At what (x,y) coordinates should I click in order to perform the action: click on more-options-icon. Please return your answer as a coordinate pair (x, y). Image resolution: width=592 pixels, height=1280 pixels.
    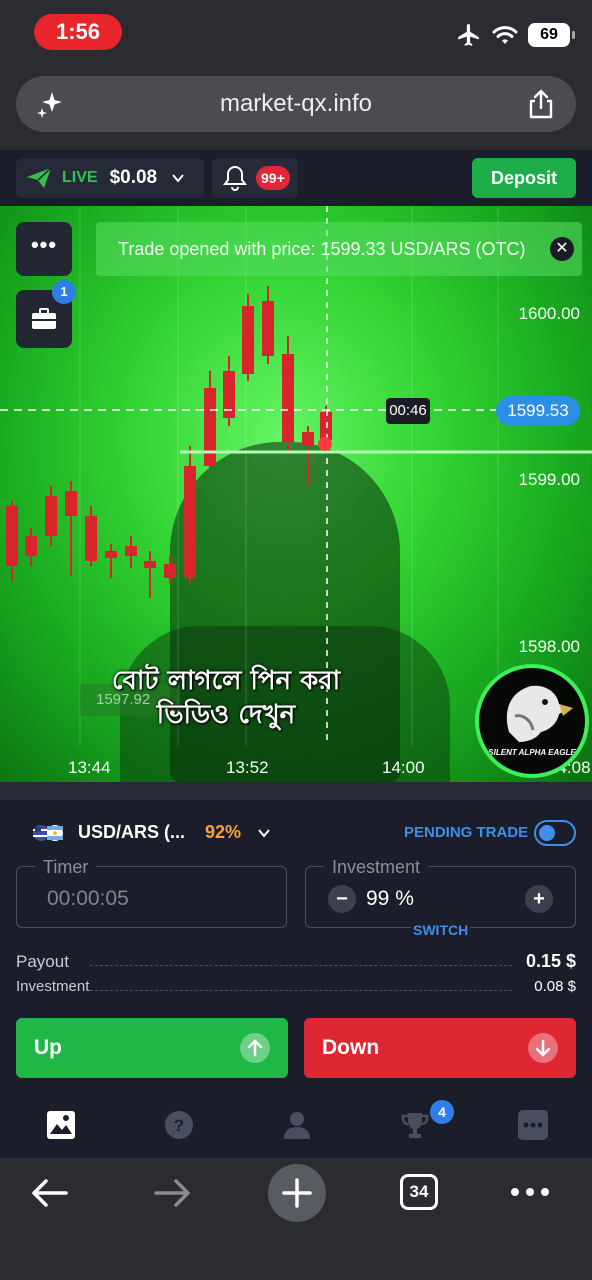
    Looking at the image, I should click on (530, 1192).